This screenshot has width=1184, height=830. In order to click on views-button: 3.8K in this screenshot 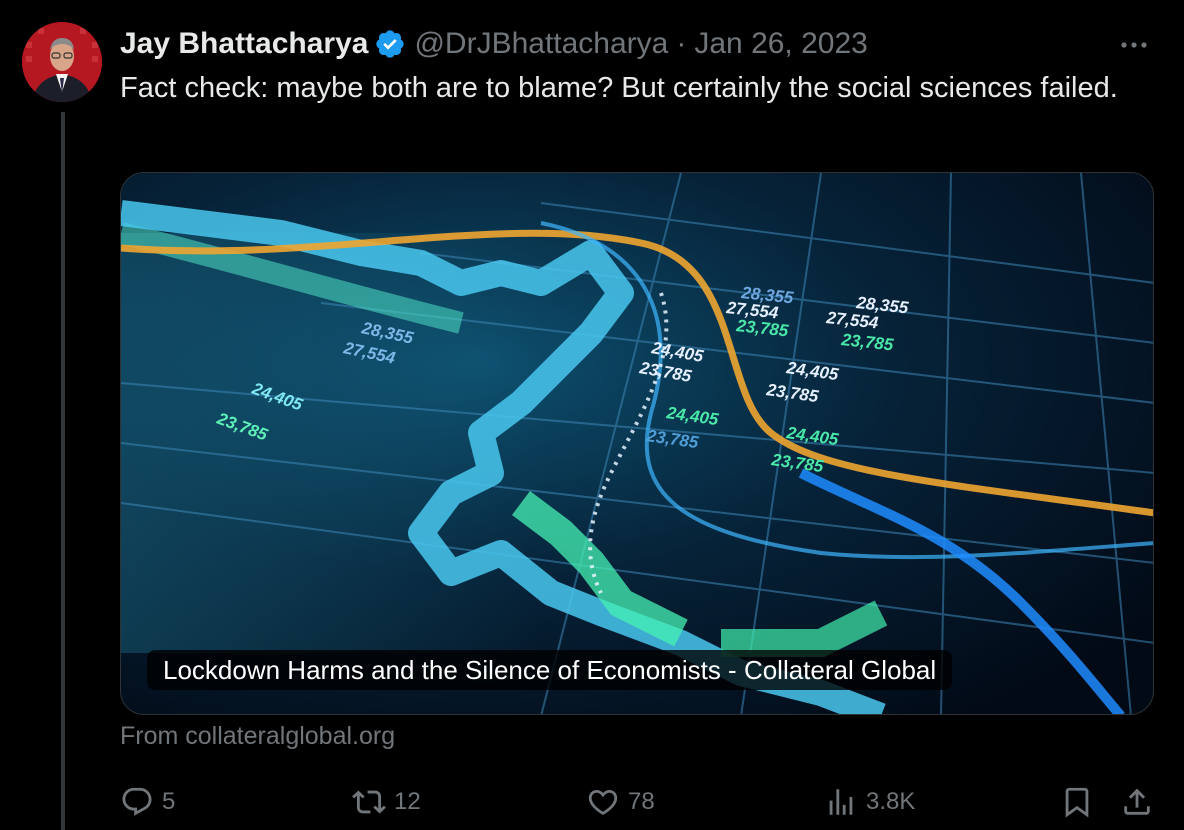, I will do `click(869, 802)`.